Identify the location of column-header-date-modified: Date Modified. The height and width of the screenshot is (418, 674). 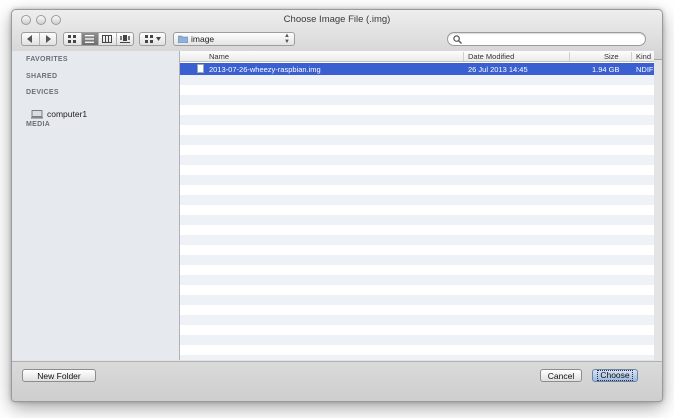
(491, 56).